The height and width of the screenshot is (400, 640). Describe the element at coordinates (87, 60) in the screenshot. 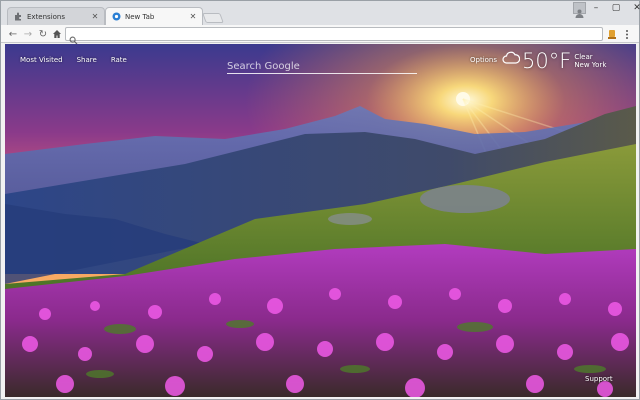

I see `share-link: Share` at that location.